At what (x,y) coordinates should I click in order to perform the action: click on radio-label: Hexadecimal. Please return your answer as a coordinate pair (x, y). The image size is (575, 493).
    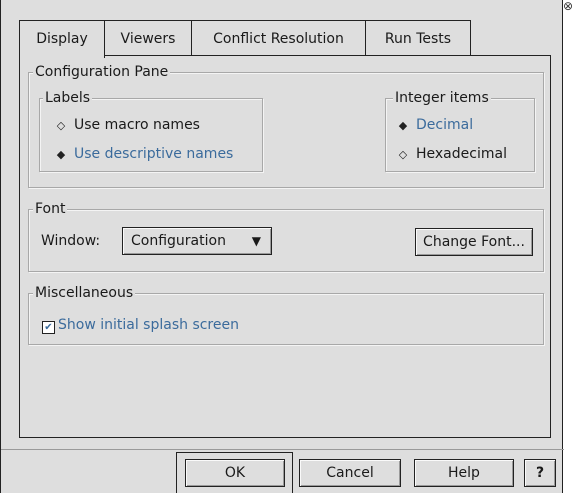
    Looking at the image, I should click on (461, 154).